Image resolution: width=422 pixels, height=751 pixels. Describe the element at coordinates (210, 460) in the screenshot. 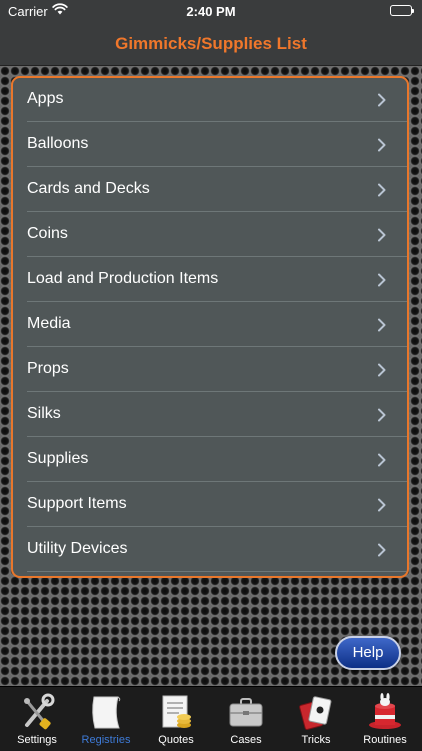

I see `list-item-supplies: Supplies` at that location.